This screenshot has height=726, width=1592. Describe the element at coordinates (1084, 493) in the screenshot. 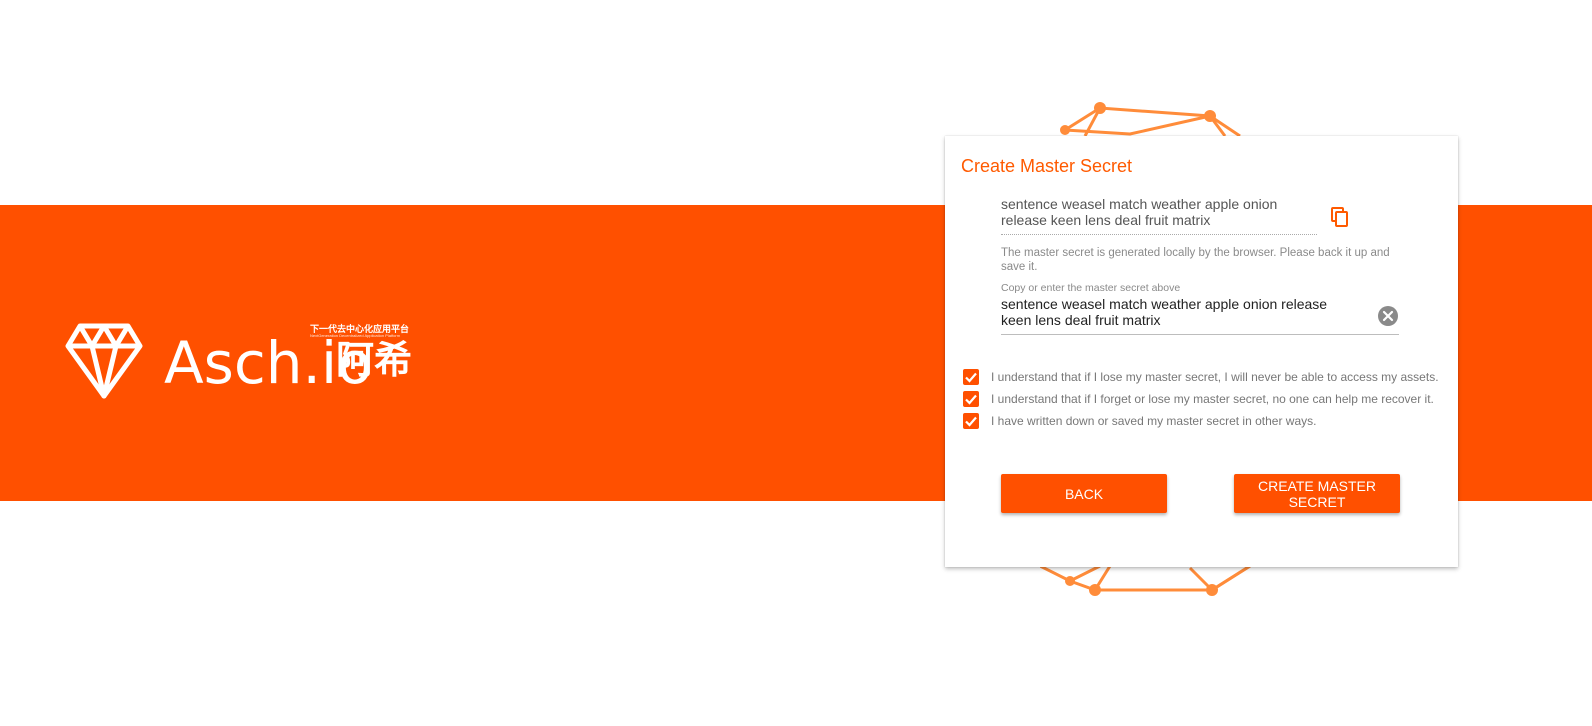

I see `back-button: BACK` at that location.